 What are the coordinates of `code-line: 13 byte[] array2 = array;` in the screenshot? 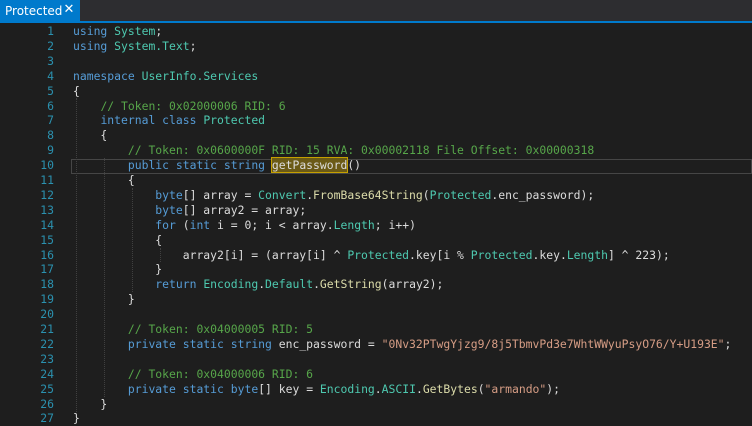 It's located at (376, 210).